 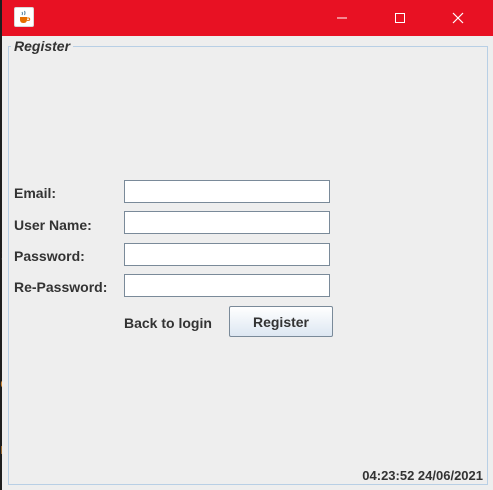 I want to click on password-label: Password:, so click(x=49, y=256).